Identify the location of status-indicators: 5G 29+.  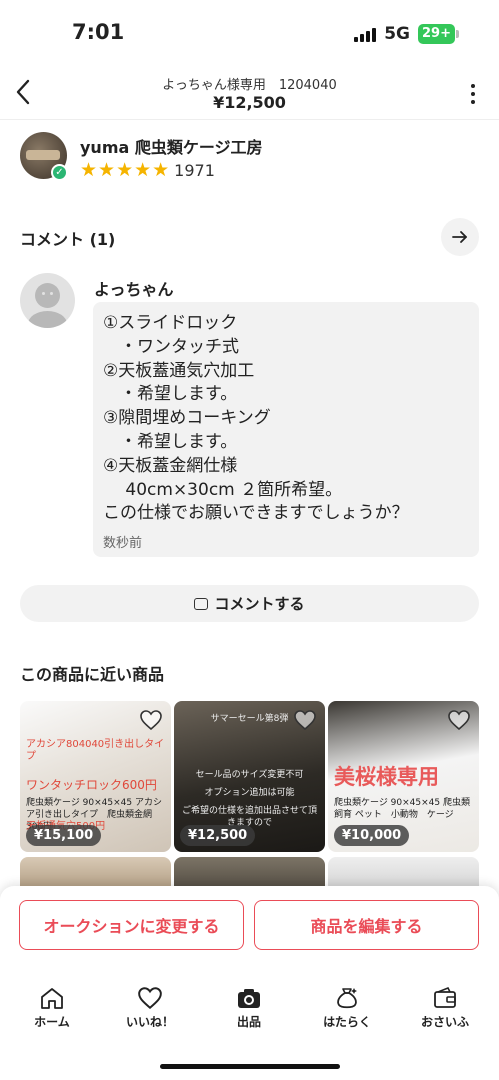
(406, 34).